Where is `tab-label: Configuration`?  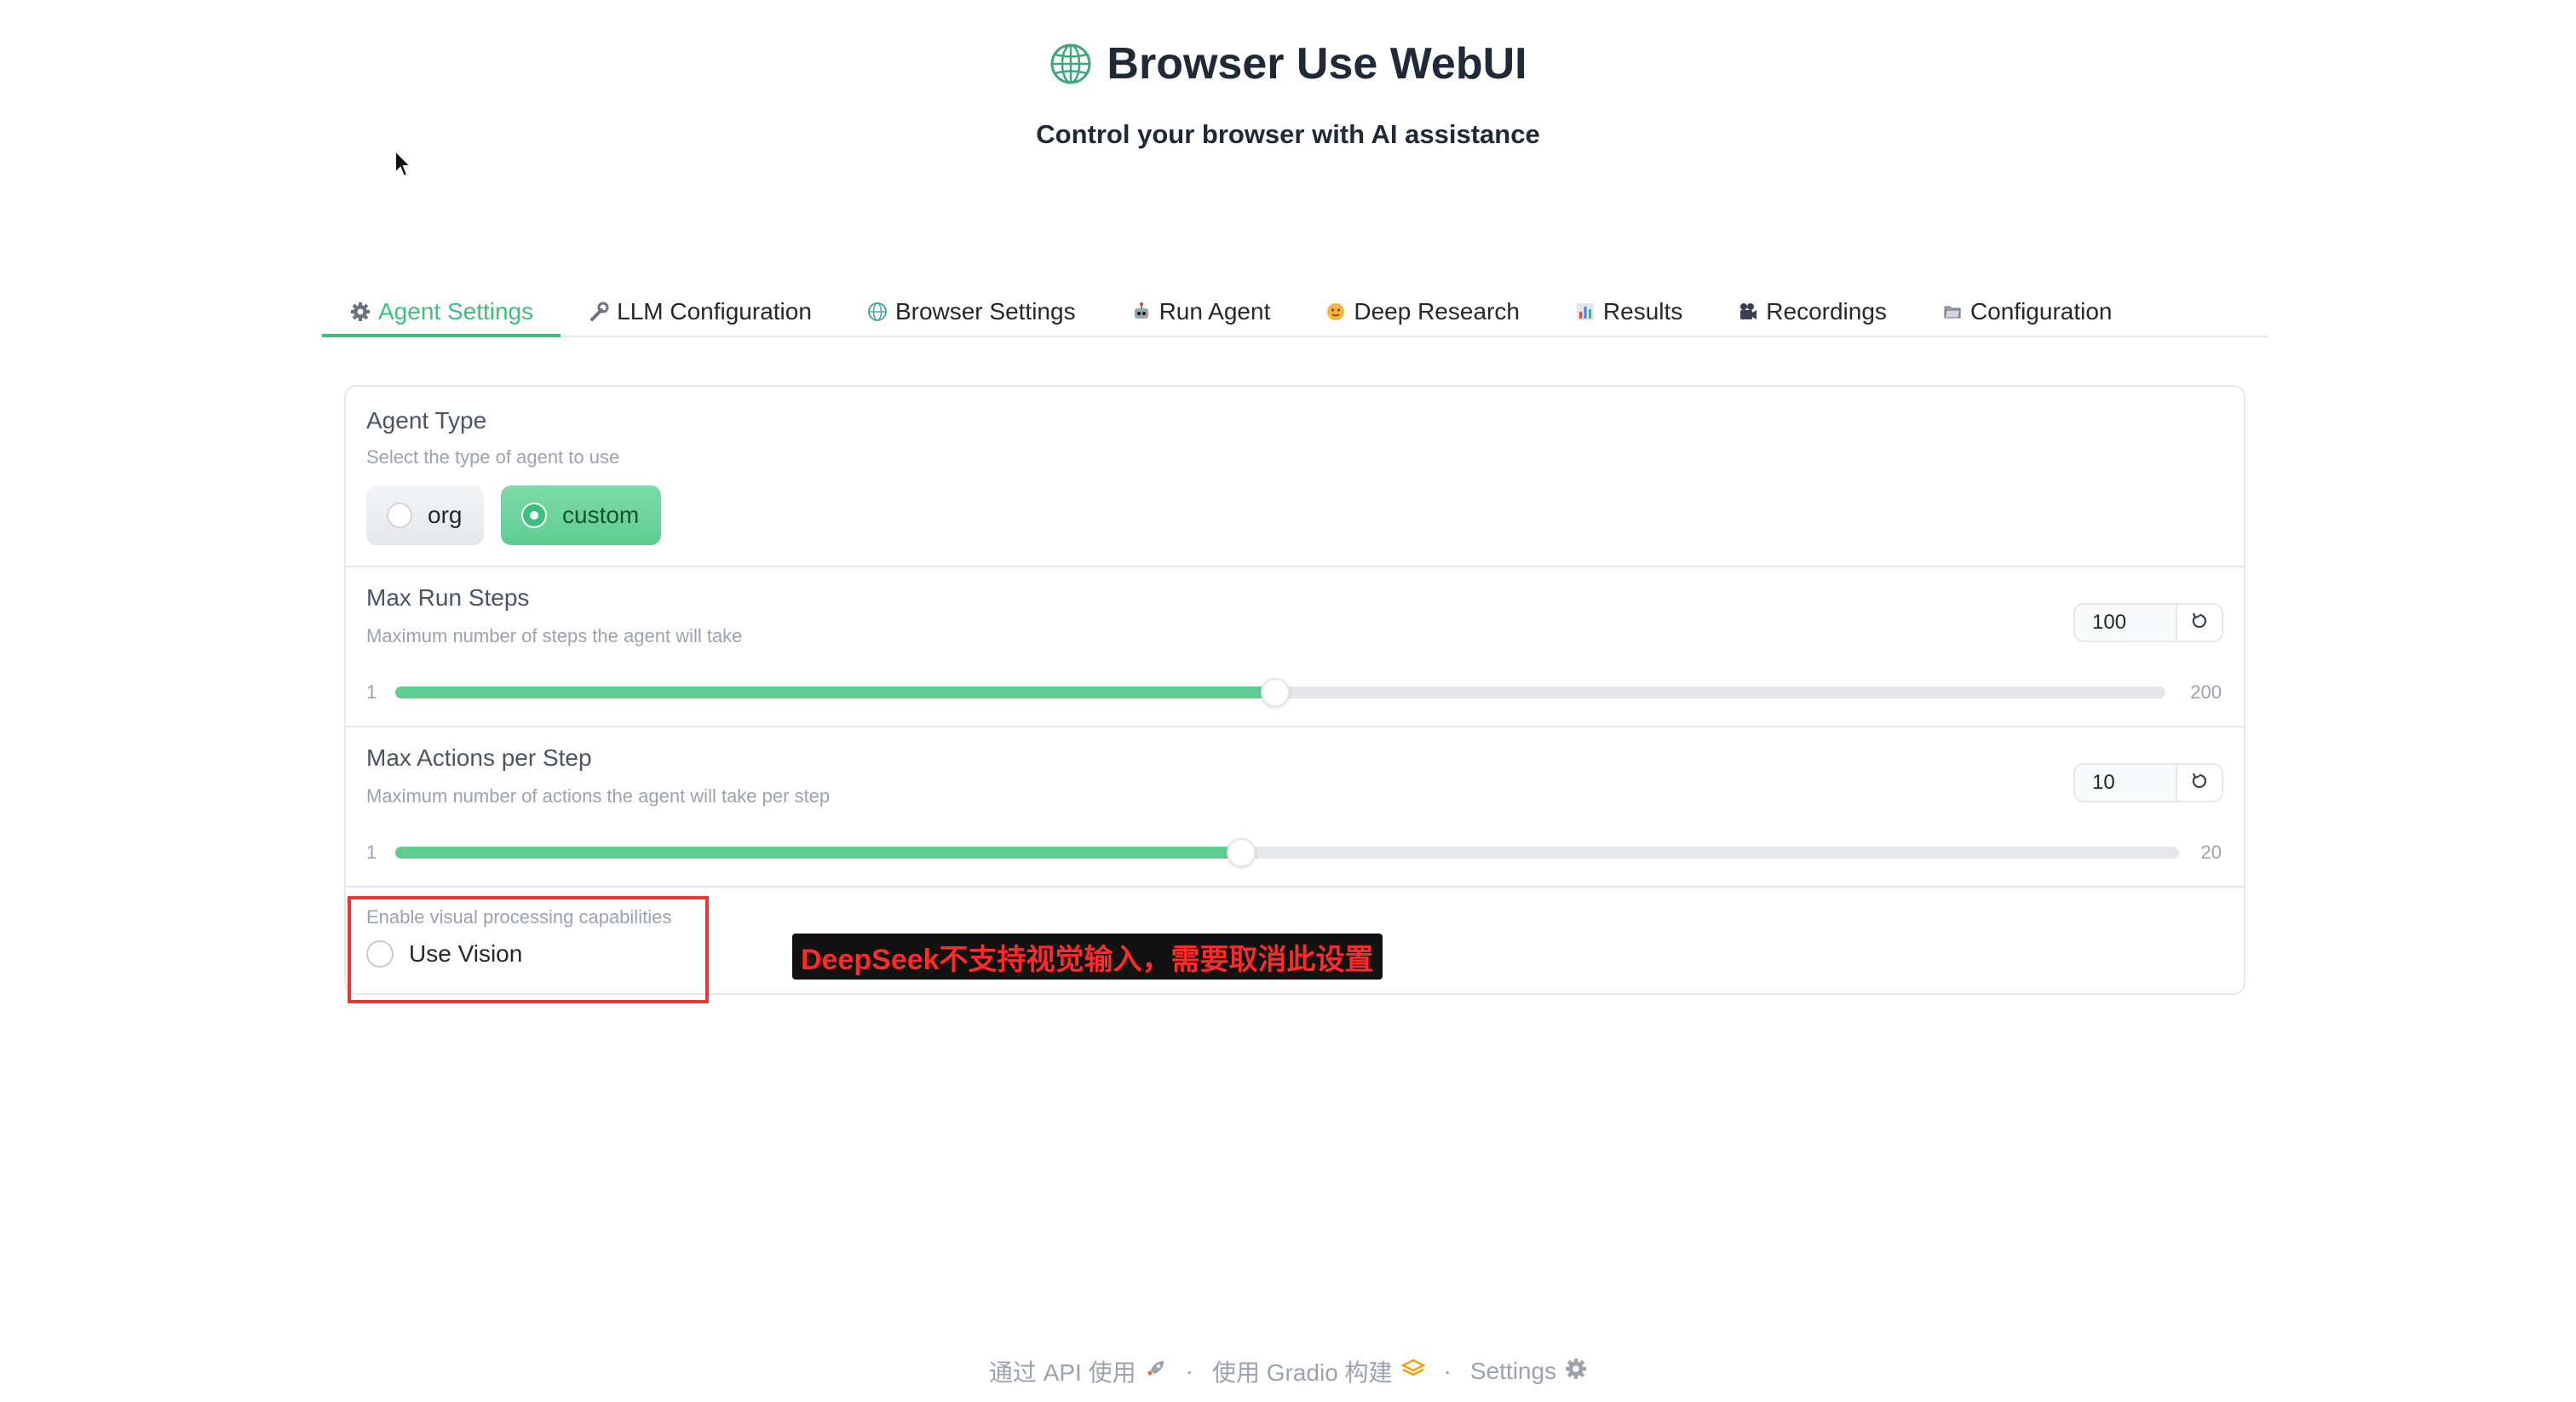
tab-label: Configuration is located at coordinates (2041, 311).